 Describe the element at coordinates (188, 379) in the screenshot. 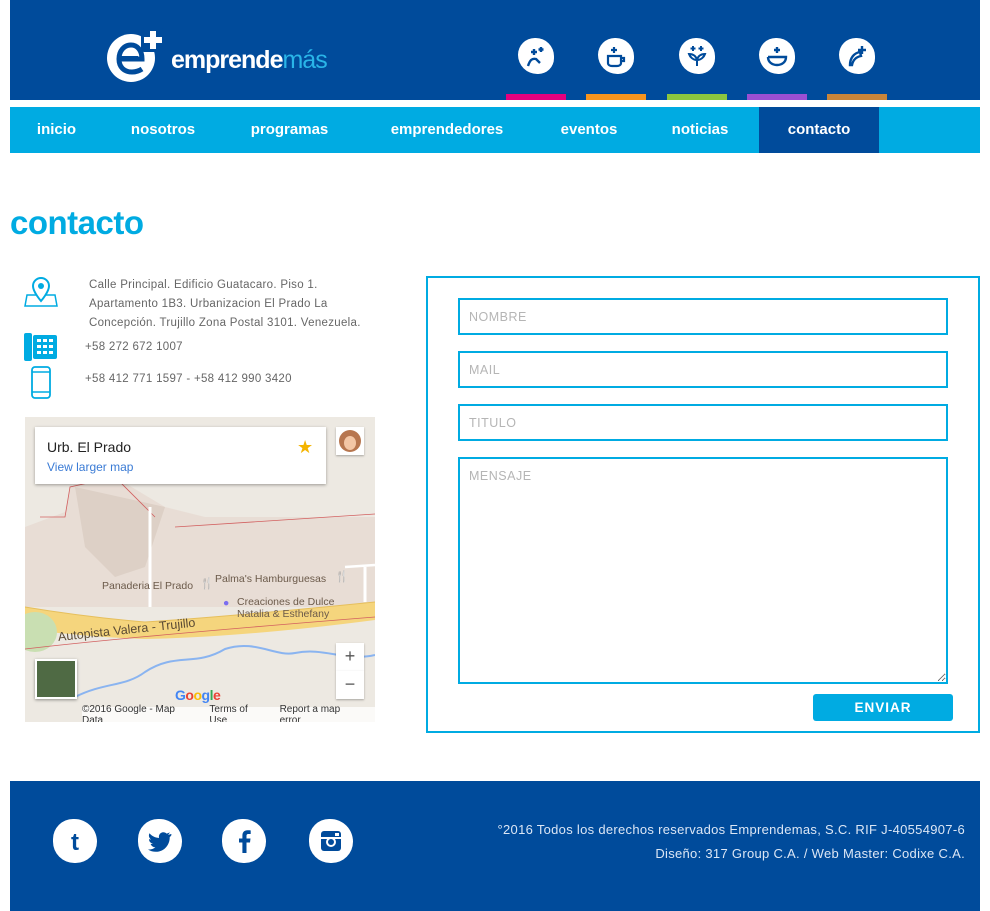

I see `contact-mobile: +58 412 771 1597 - +58 412 990 3420` at that location.